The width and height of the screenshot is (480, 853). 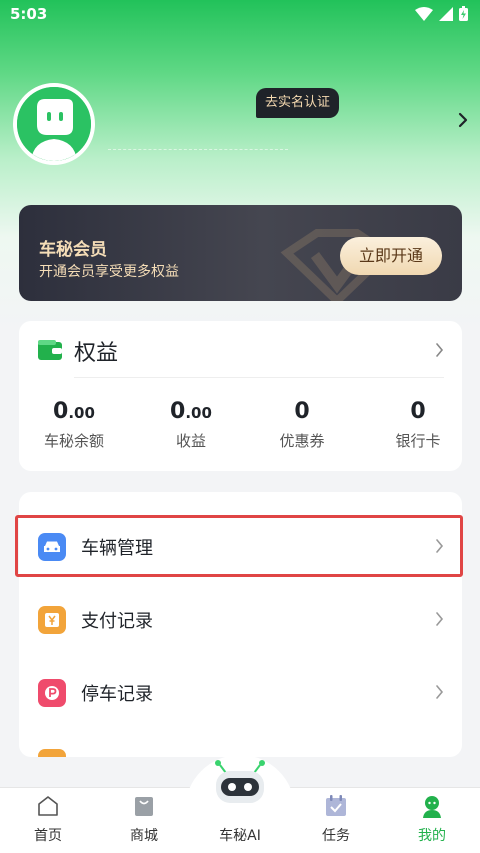 I want to click on tab-label: 车秘AI, so click(x=240, y=836).